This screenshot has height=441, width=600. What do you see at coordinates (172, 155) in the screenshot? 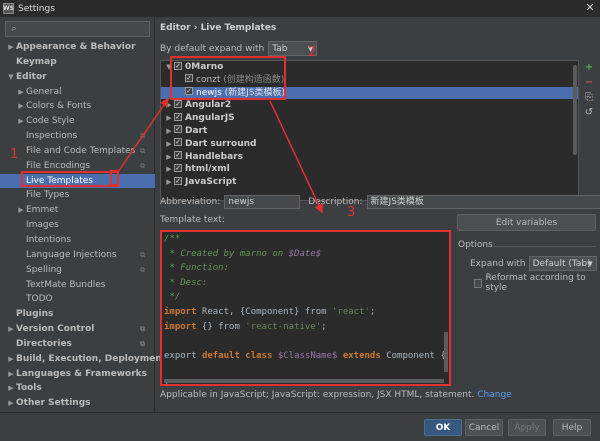
I see `annotation-arrows` at bounding box center [172, 155].